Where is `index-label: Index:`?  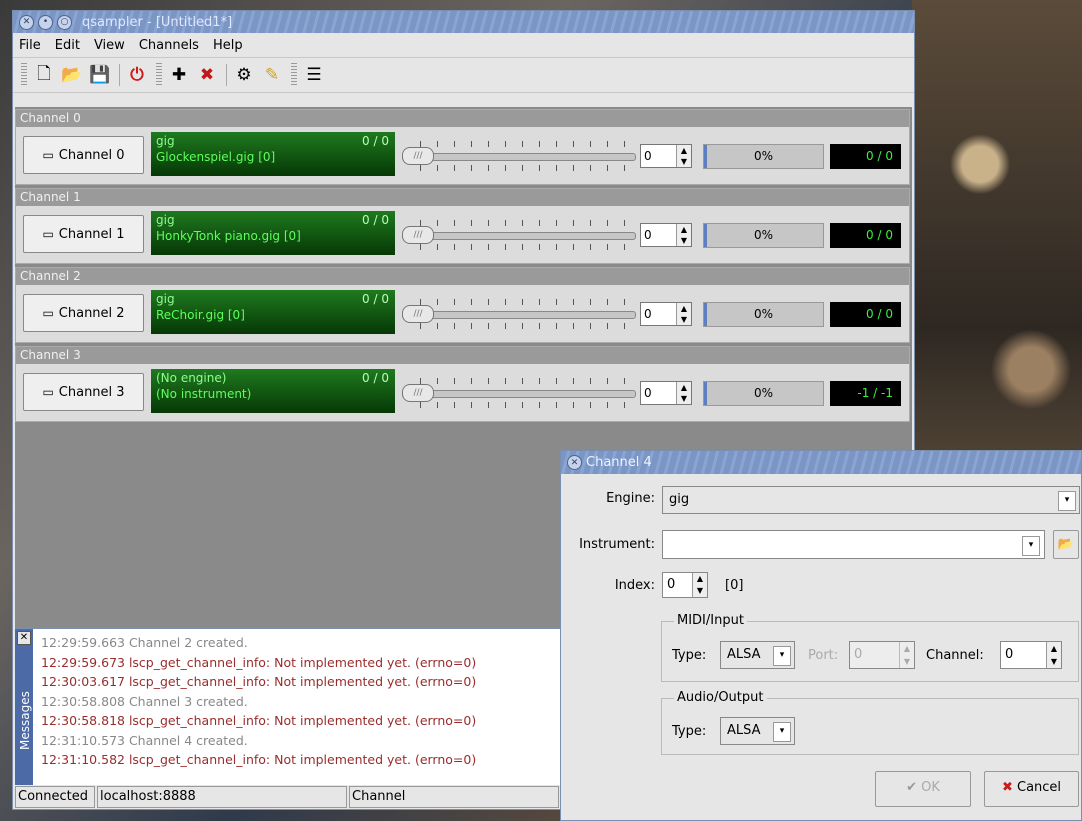
index-label: Index: is located at coordinates (634, 585).